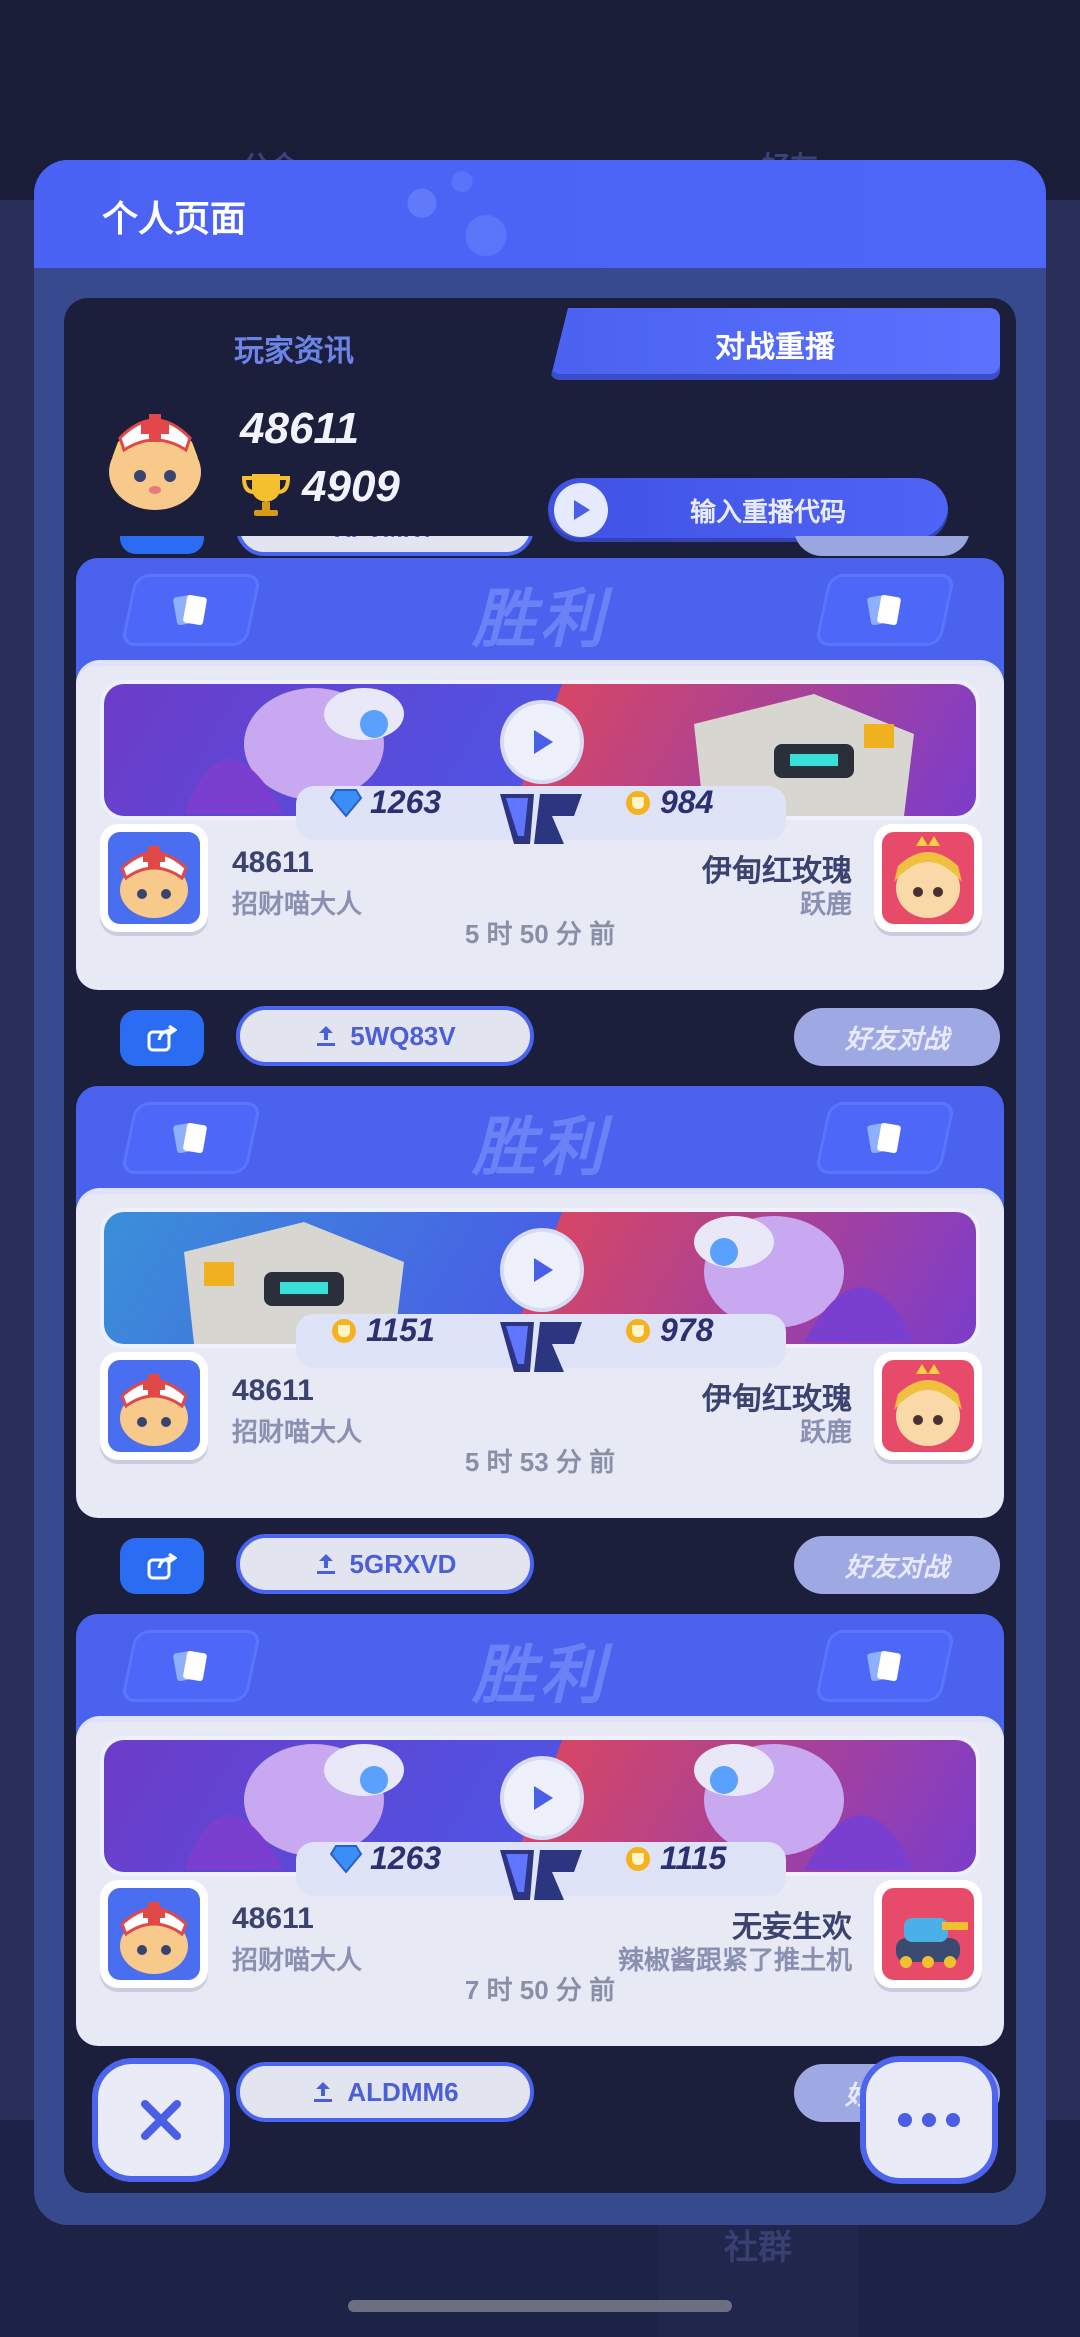  What do you see at coordinates (294, 348) in the screenshot?
I see `tab-player-info: 玩家资讯` at bounding box center [294, 348].